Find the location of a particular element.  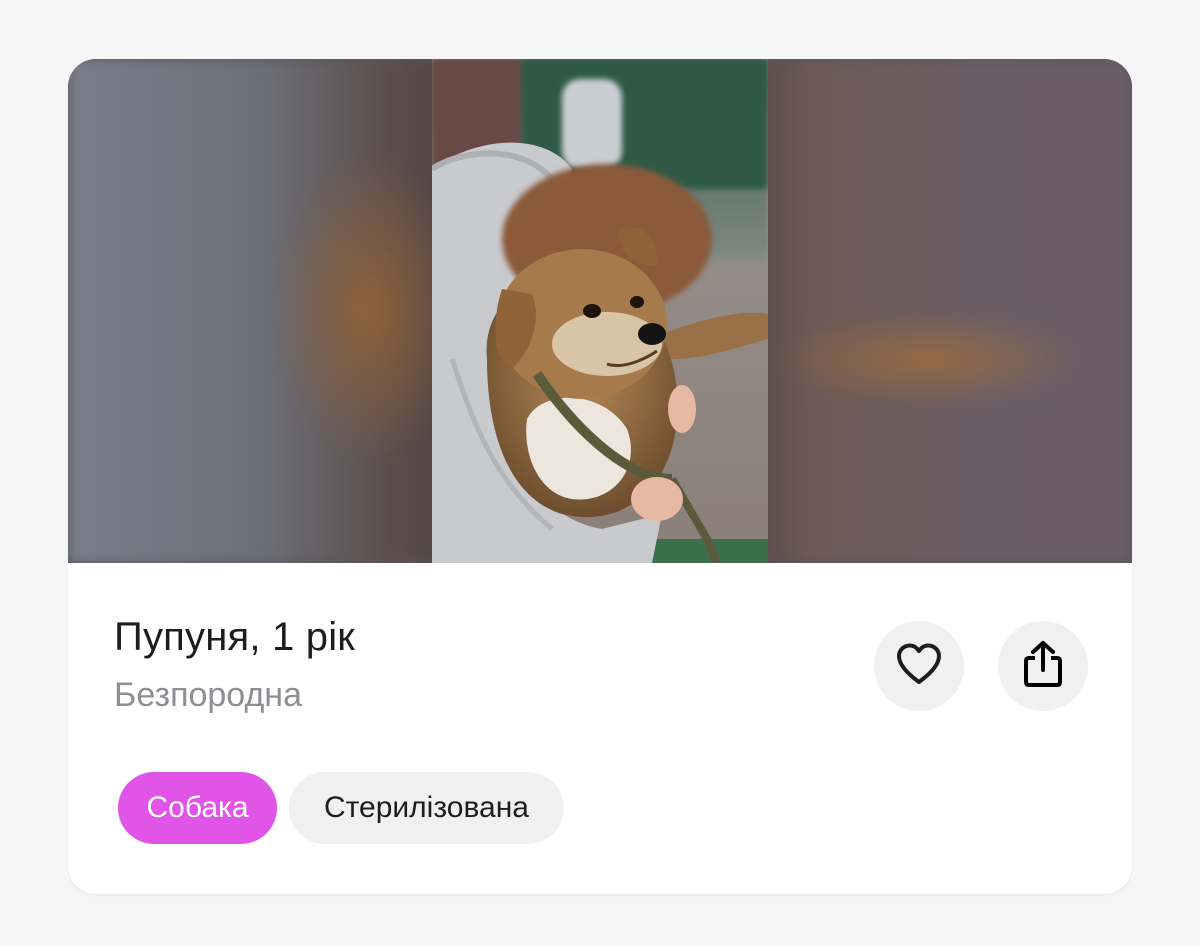

share-icon is located at coordinates (1043, 666).